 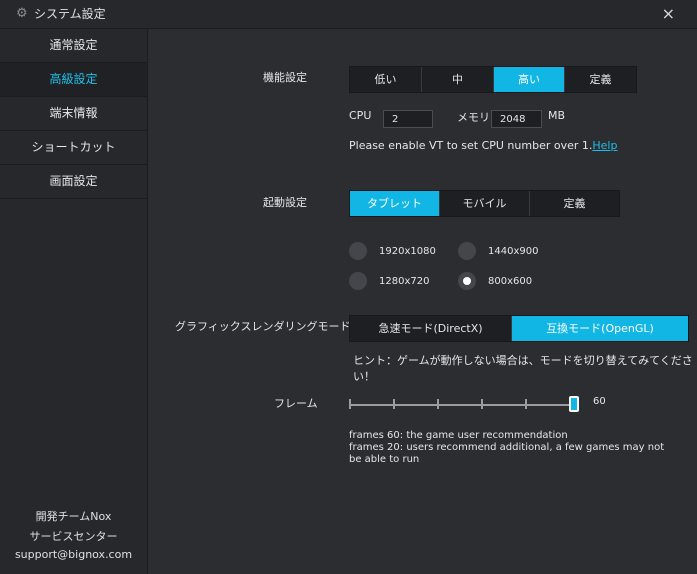 What do you see at coordinates (529, 79) in the screenshot?
I see `performance-high-button: 高い` at bounding box center [529, 79].